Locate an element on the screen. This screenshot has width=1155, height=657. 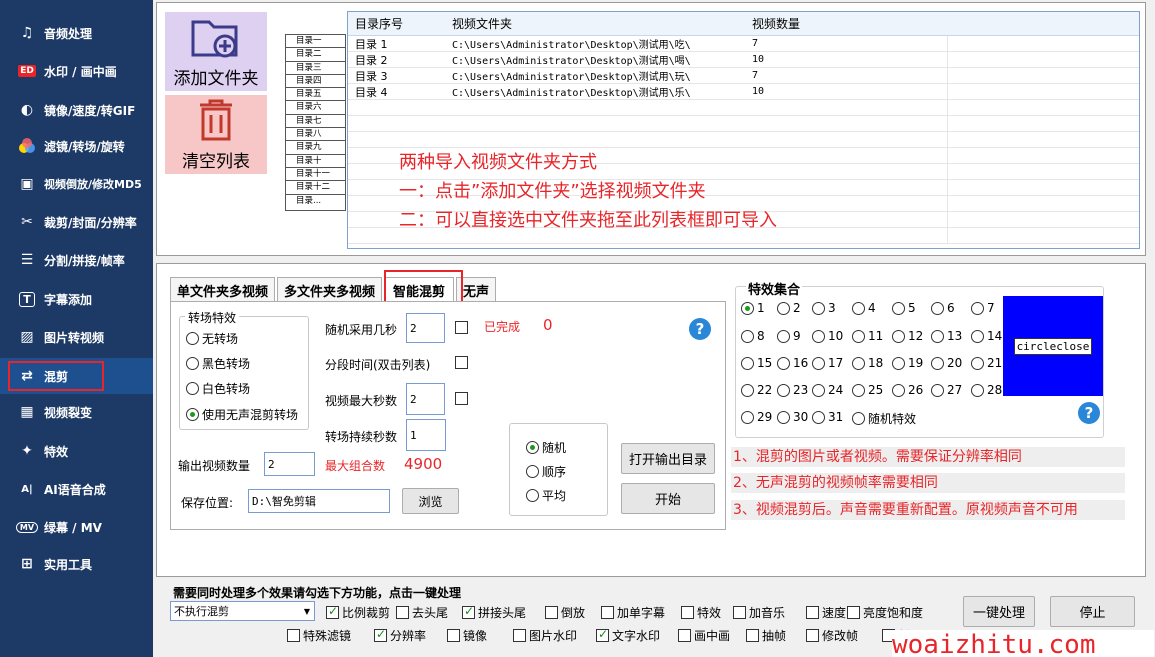
batch-option: 加音乐 is located at coordinates (759, 612).